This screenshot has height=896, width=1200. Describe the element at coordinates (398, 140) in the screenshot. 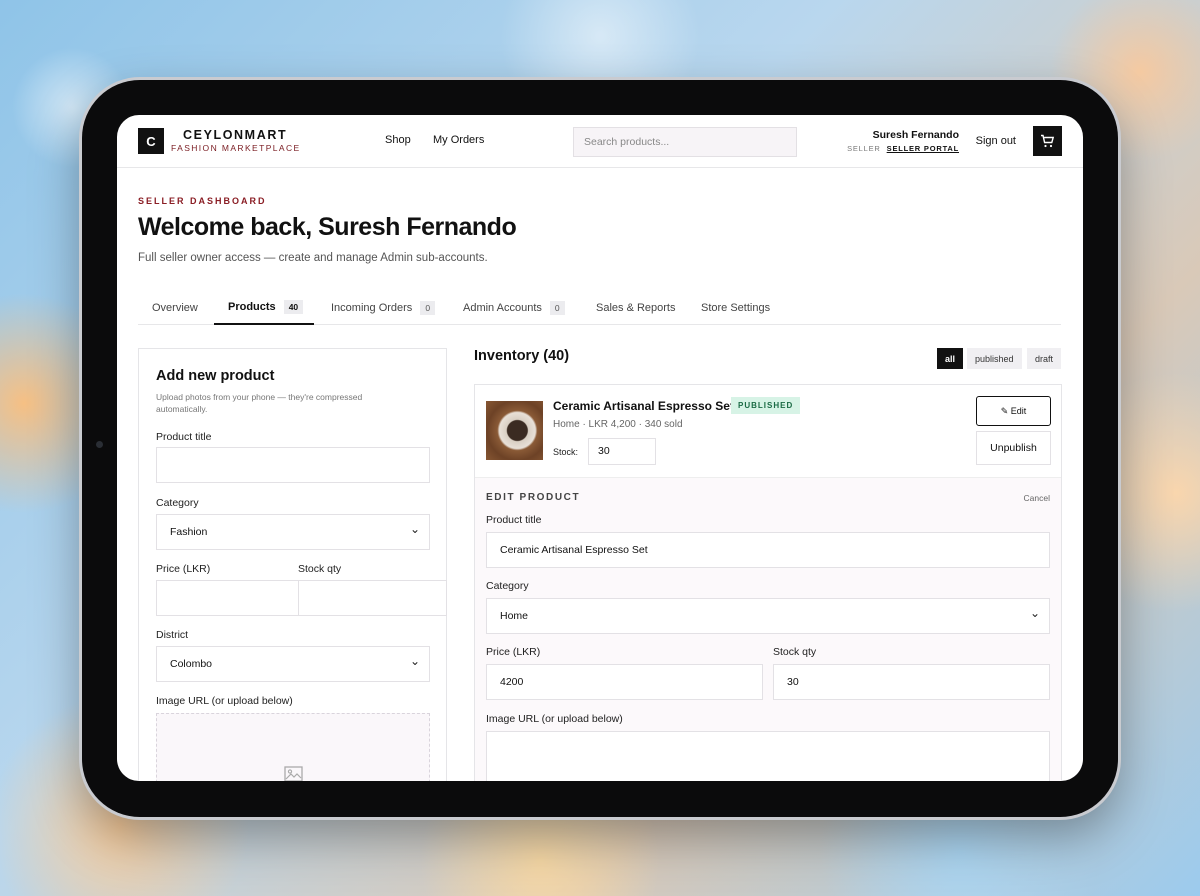

I see `nav-link-shop: Shop` at that location.